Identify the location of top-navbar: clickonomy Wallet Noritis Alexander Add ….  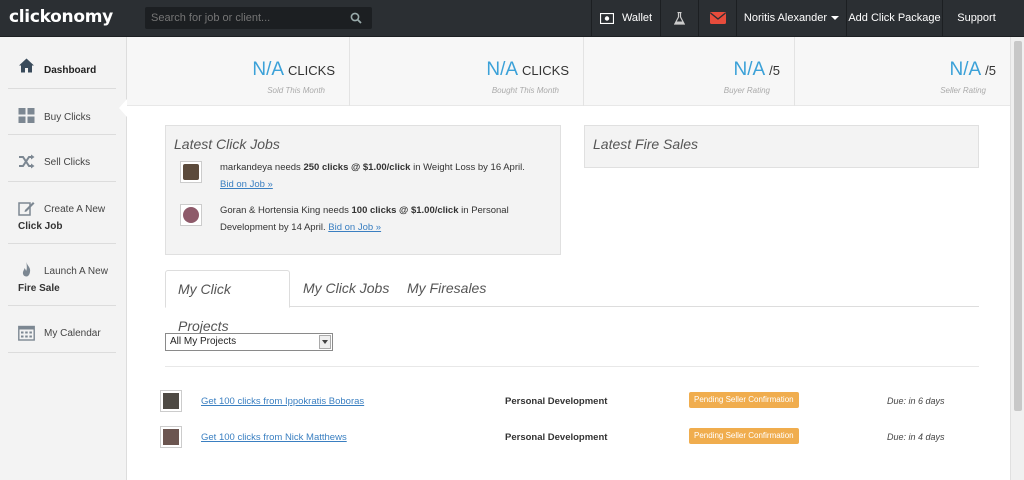
(512, 18).